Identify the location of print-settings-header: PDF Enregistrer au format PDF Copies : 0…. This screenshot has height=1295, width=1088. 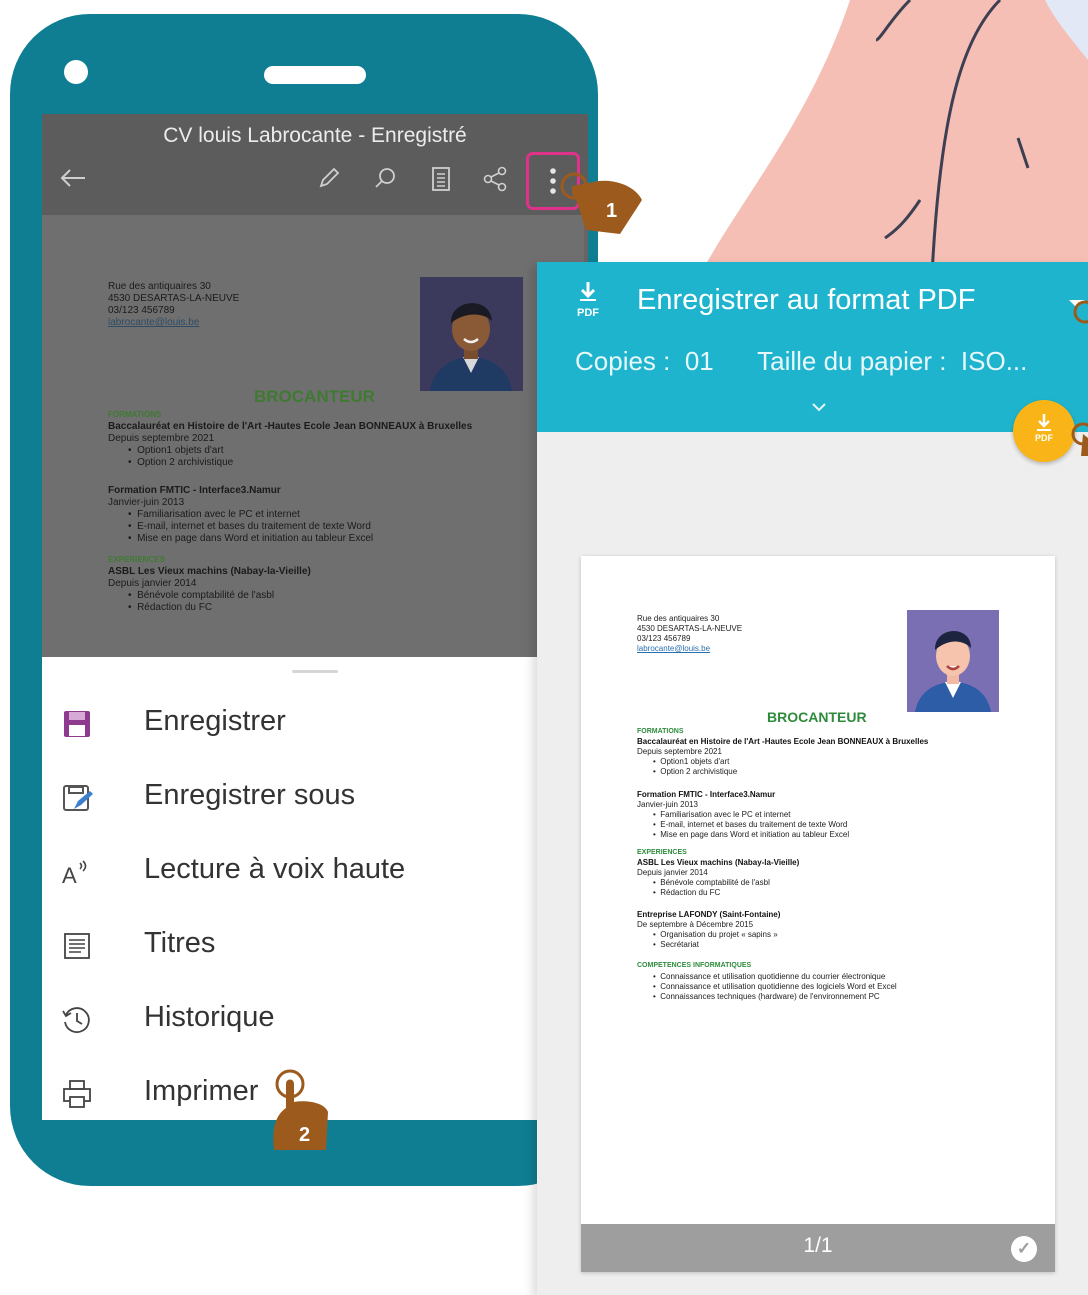
(812, 347).